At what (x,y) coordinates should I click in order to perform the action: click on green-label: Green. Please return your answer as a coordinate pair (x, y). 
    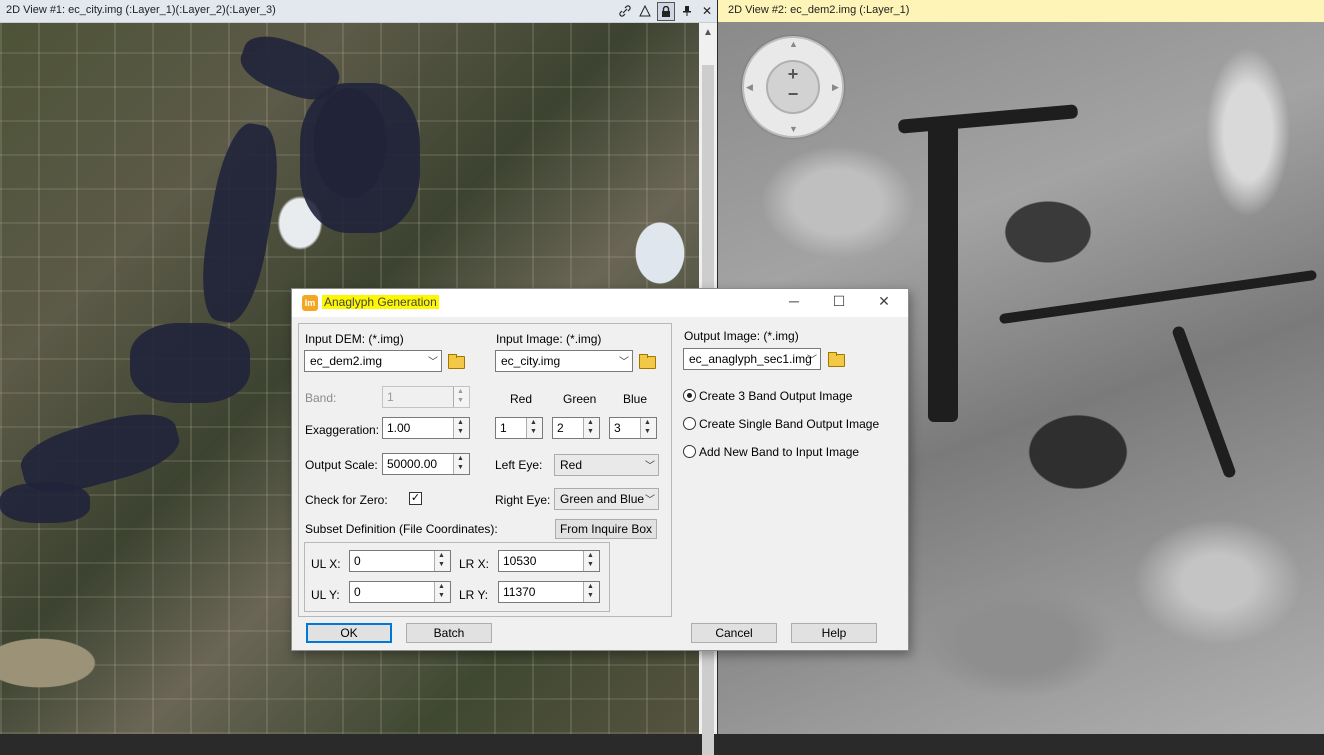
    Looking at the image, I should click on (579, 399).